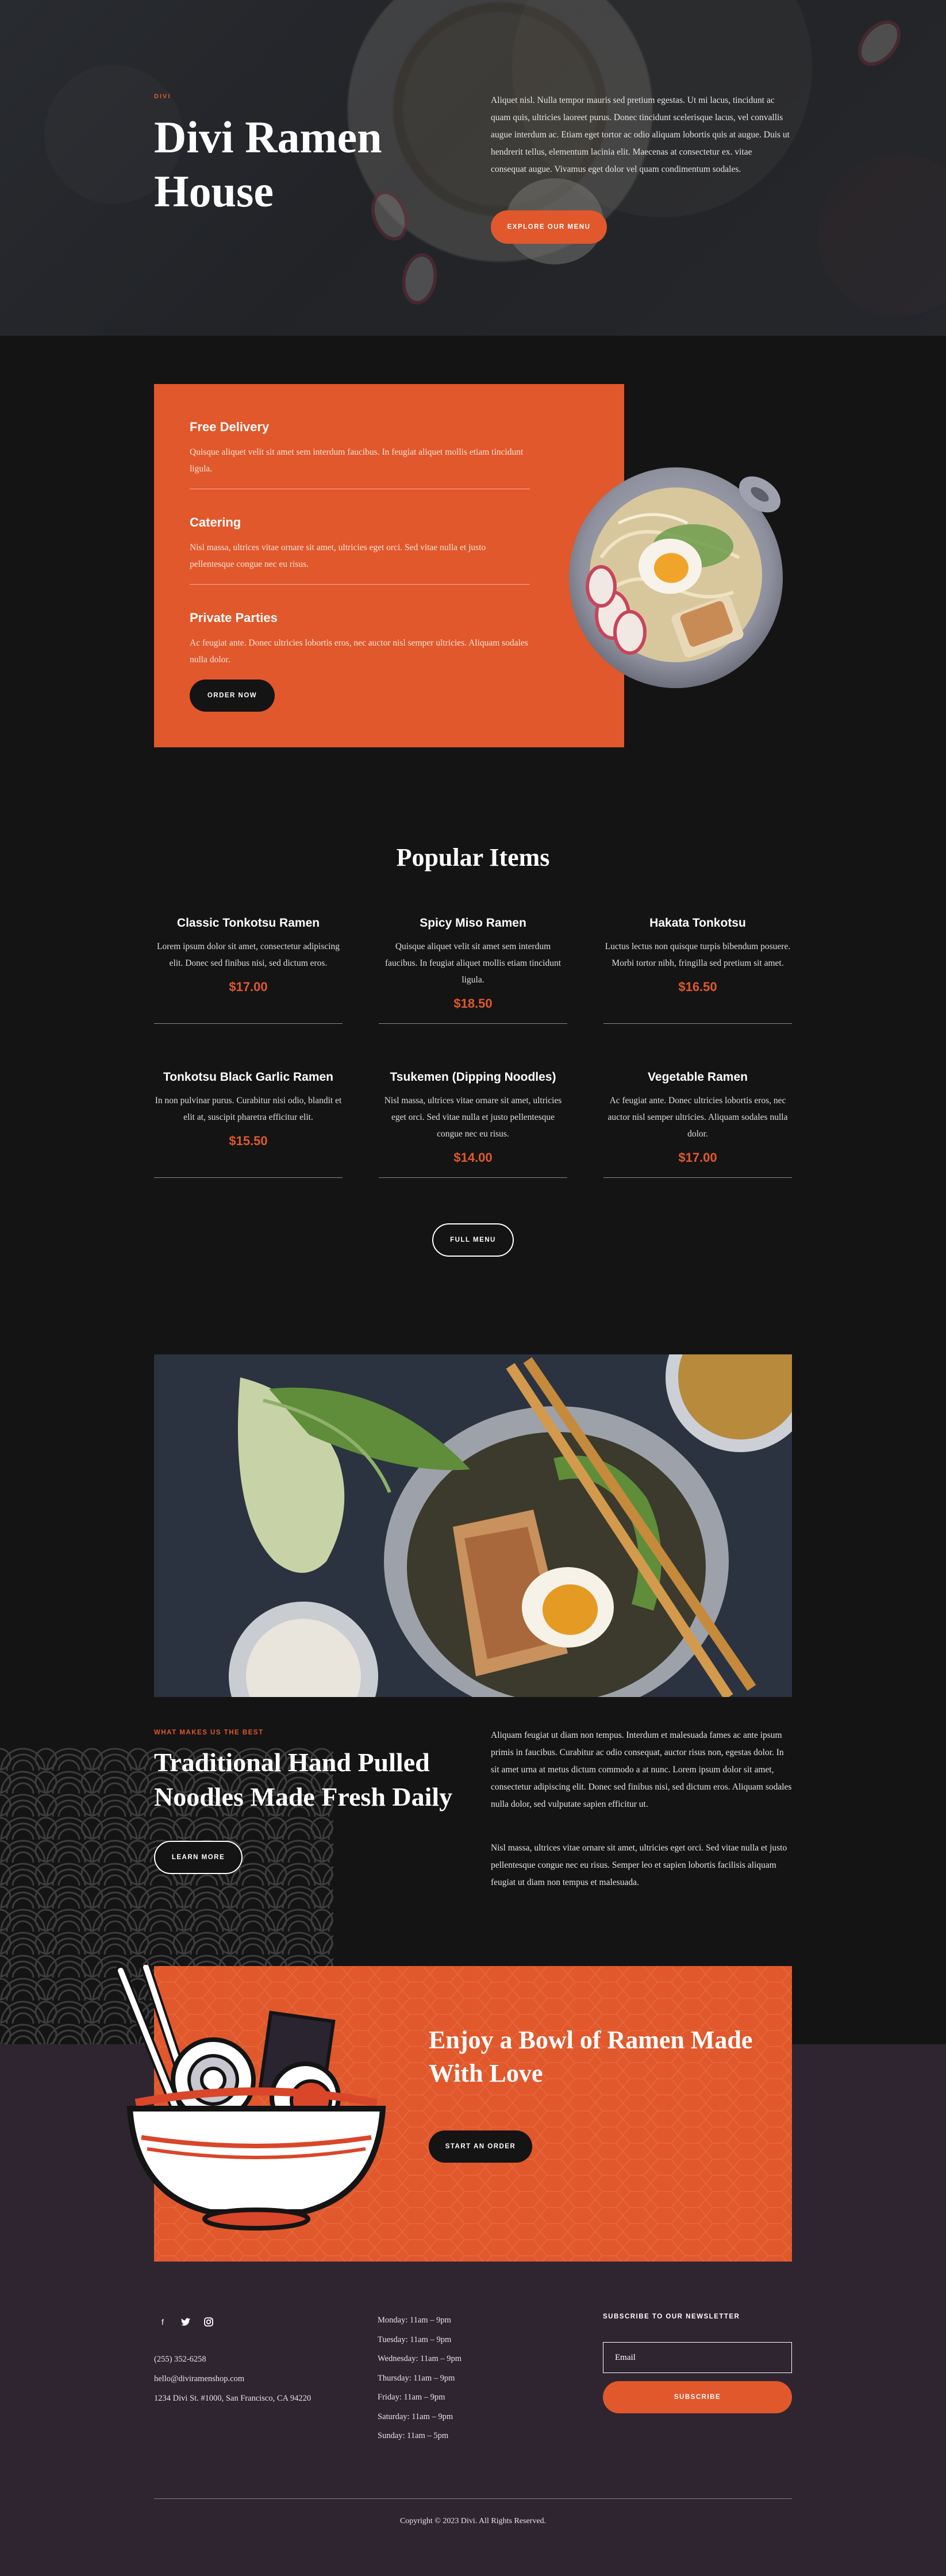 The height and width of the screenshot is (2576, 946). Describe the element at coordinates (473, 923) in the screenshot. I see `menu-item-name: Spicy Miso Ramen` at that location.